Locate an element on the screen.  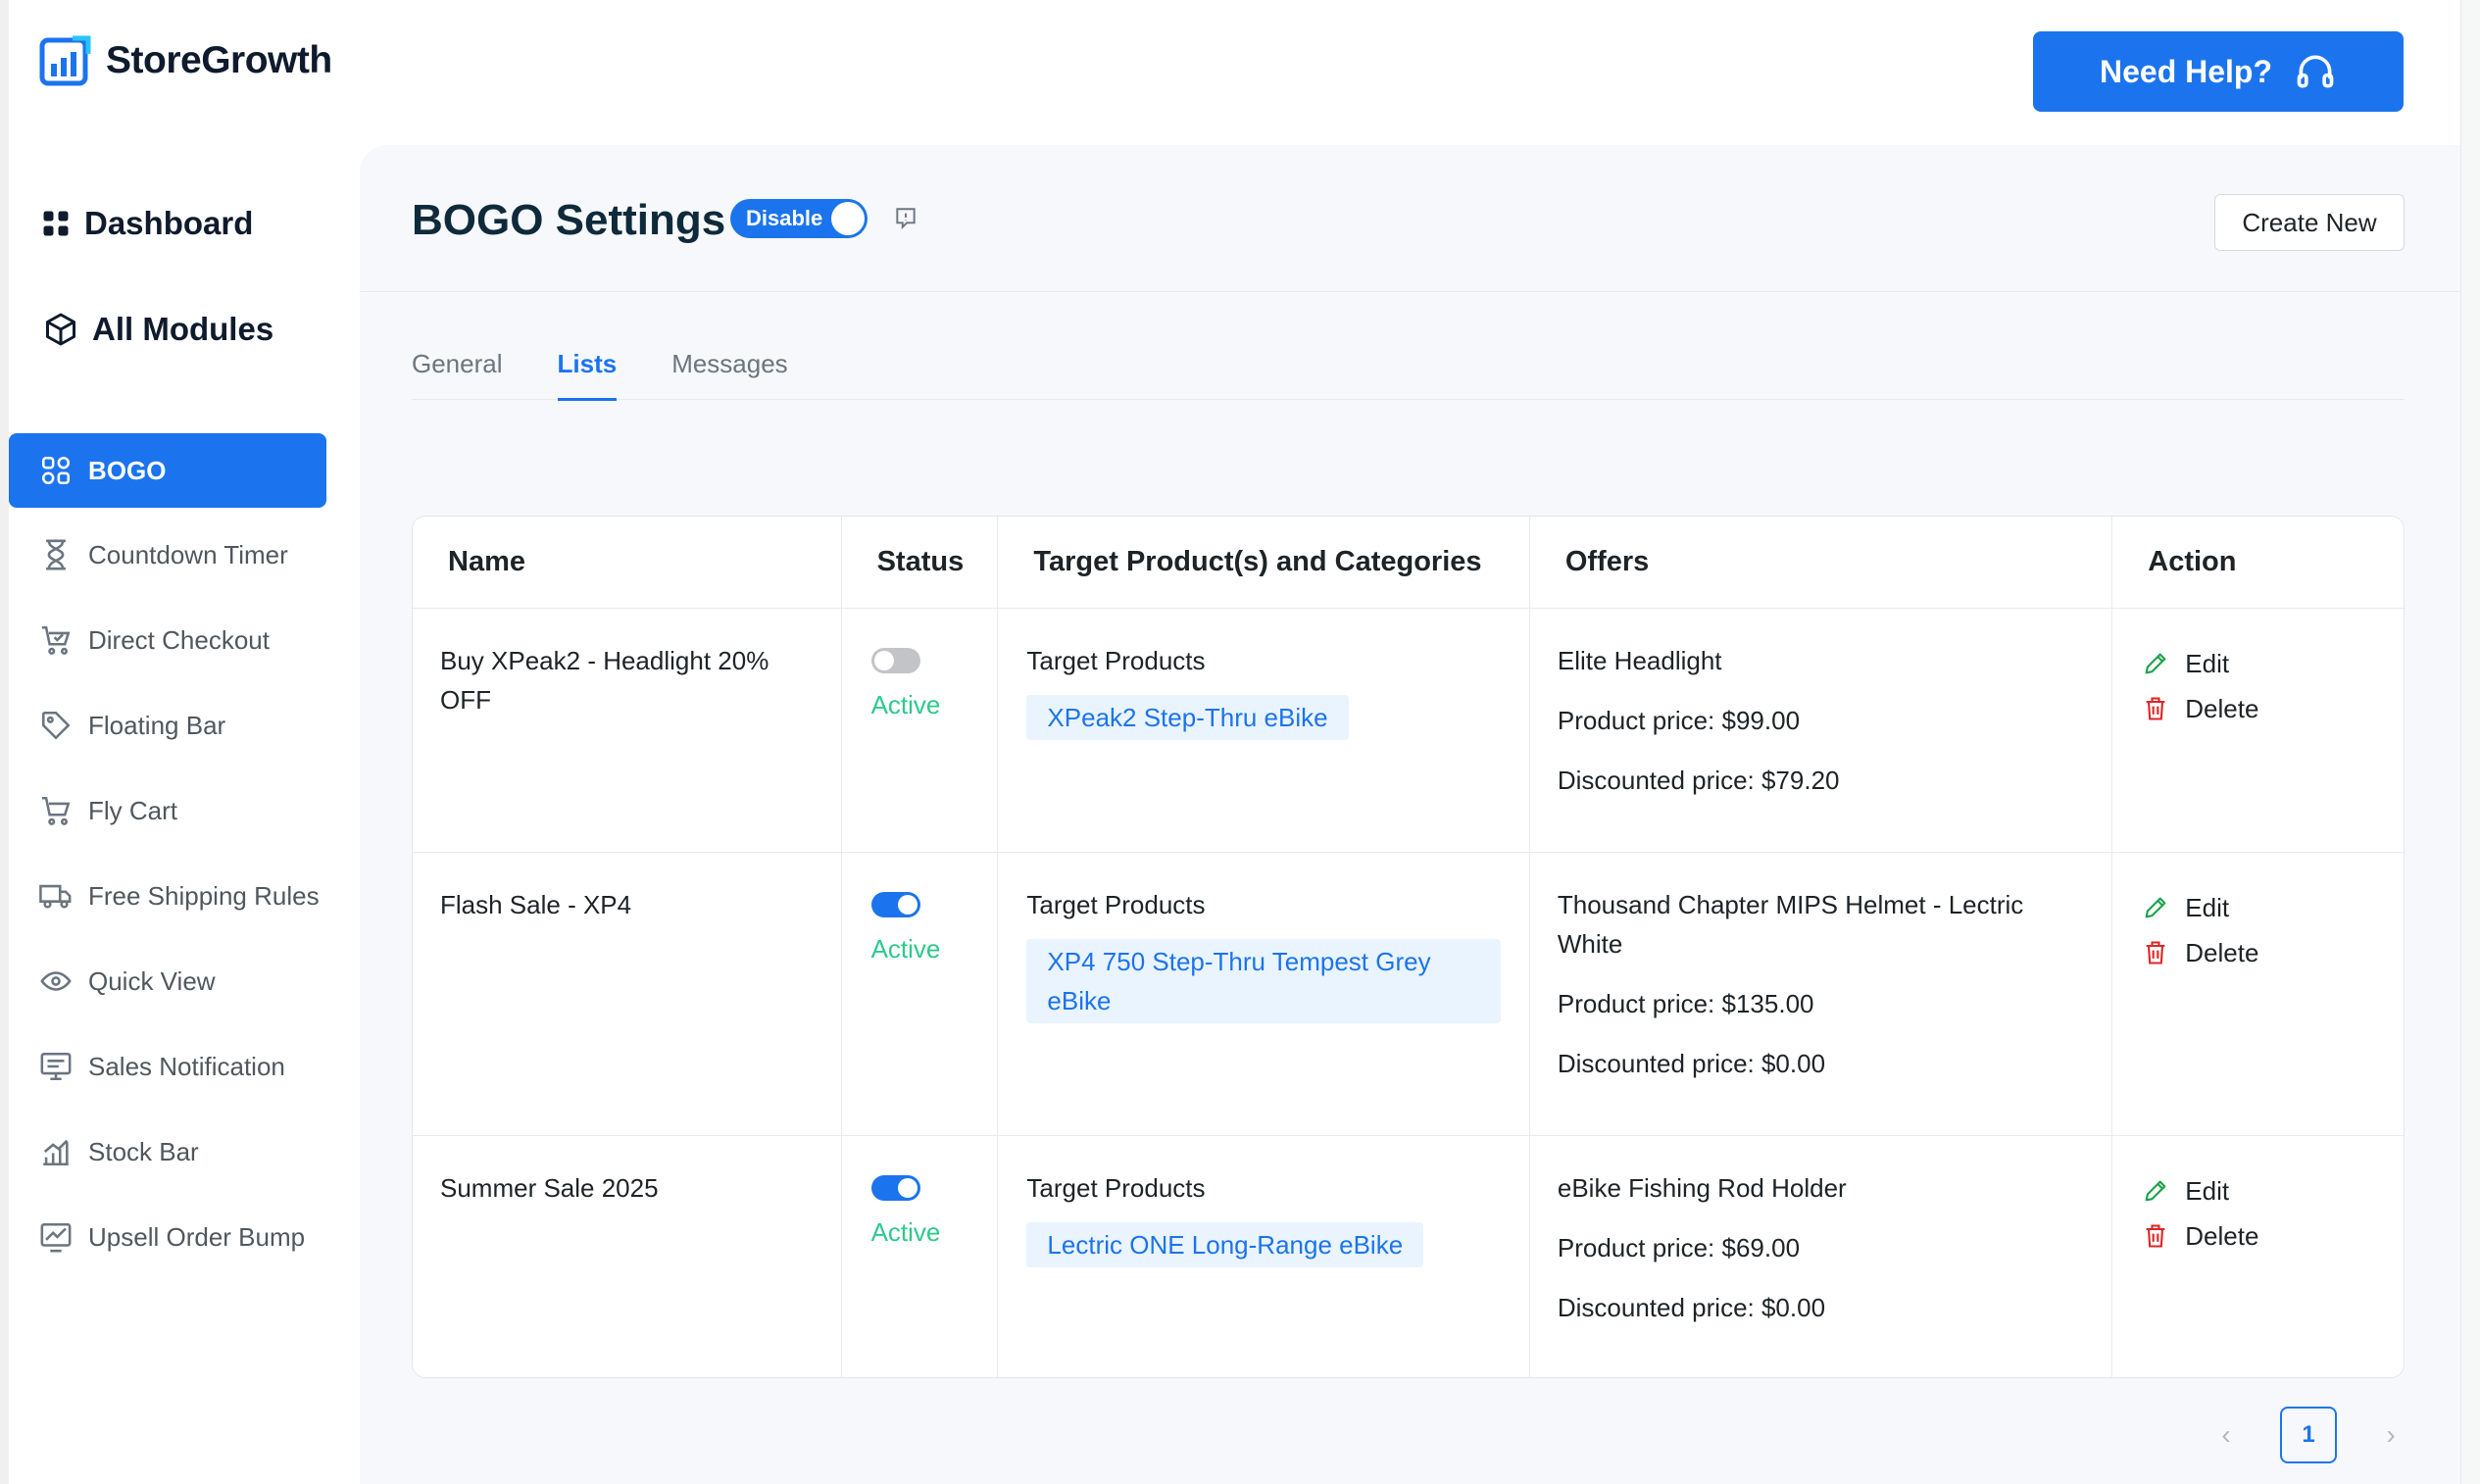
sidebar-item-direct-checkout: Direct Checkout is located at coordinates (168, 640).